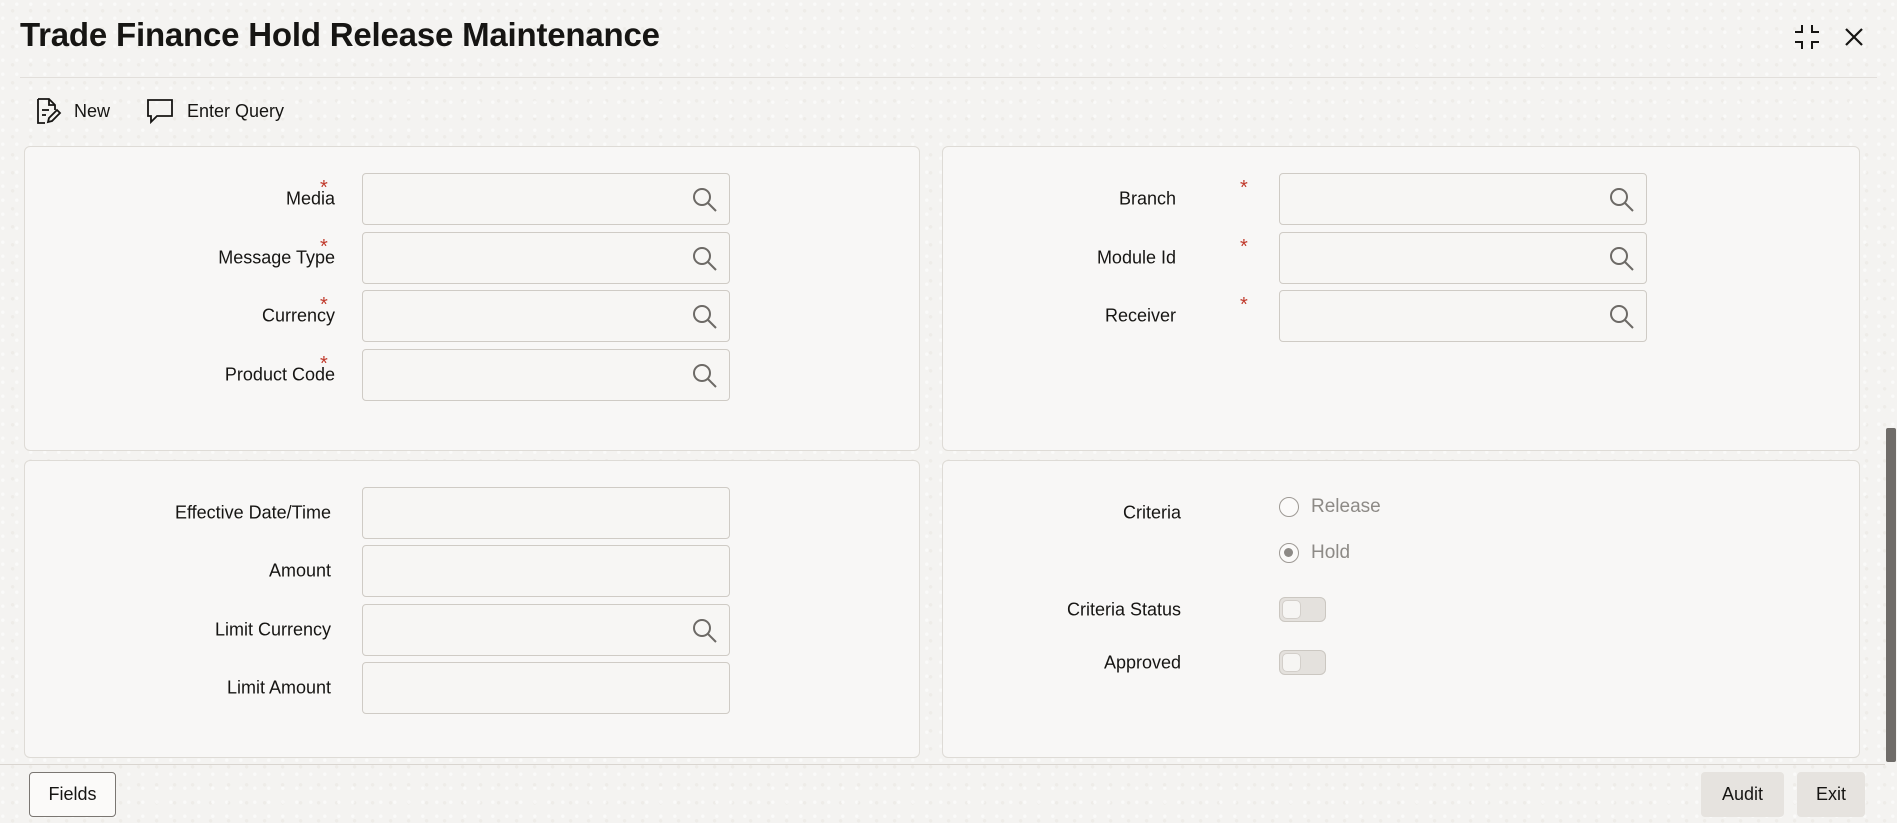 This screenshot has height=823, width=1897. I want to click on amount-label: Amount, so click(299, 570).